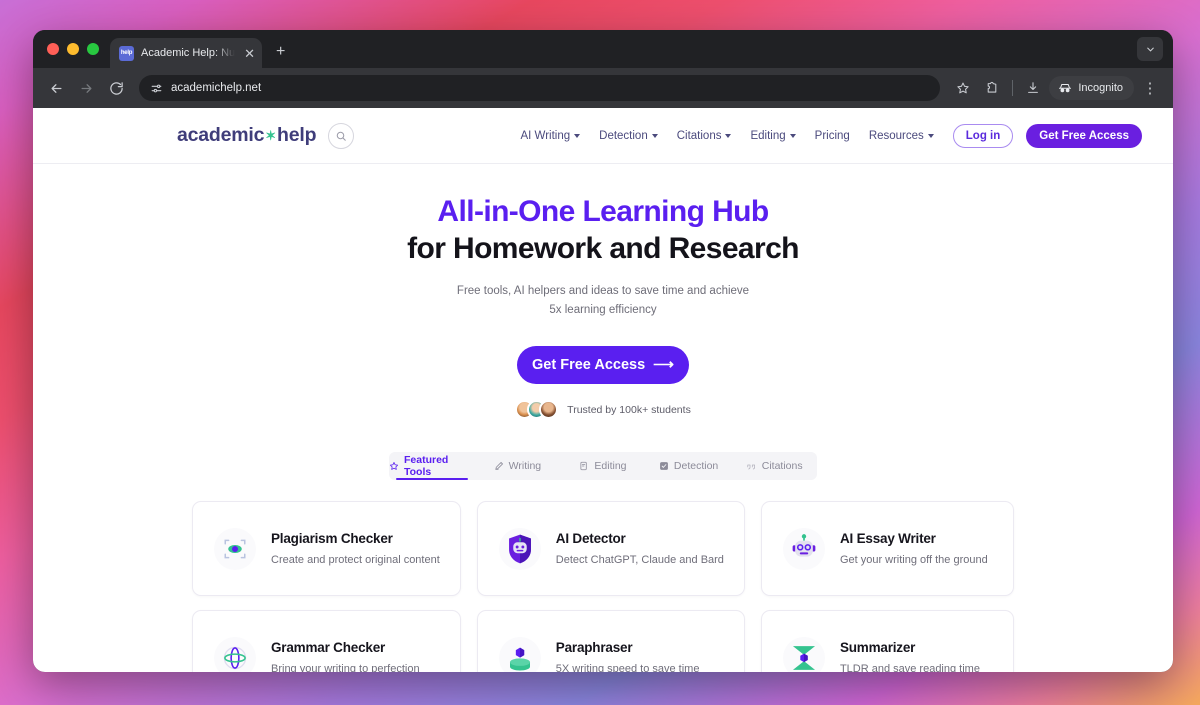 The width and height of the screenshot is (1200, 705). Describe the element at coordinates (86, 88) in the screenshot. I see `forward-icon` at that location.